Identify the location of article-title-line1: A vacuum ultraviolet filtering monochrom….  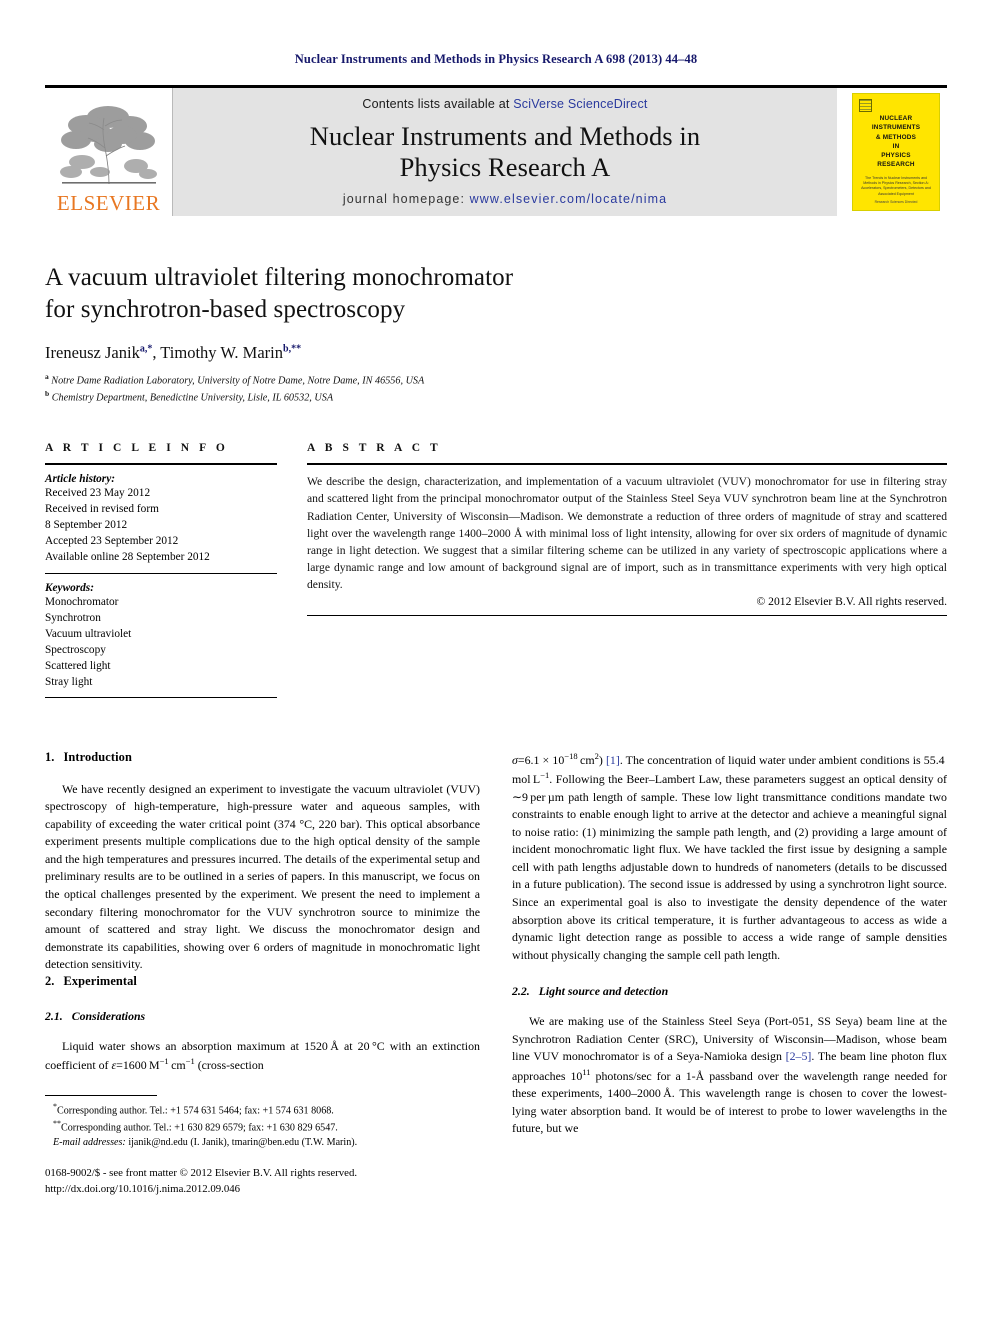
(279, 277).